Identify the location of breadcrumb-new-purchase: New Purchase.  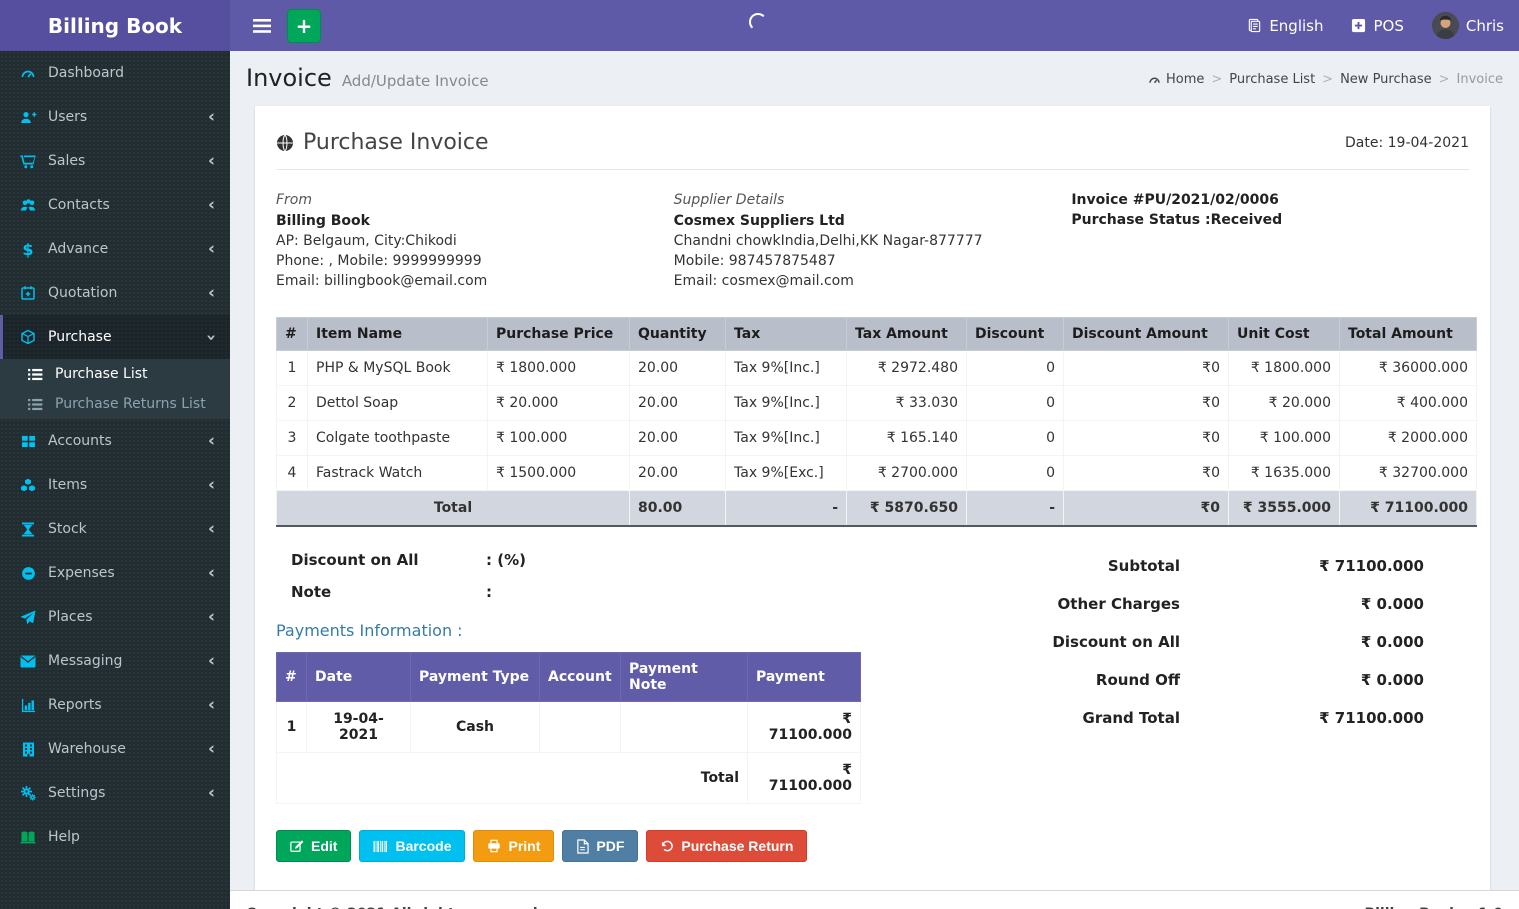
(1386, 79).